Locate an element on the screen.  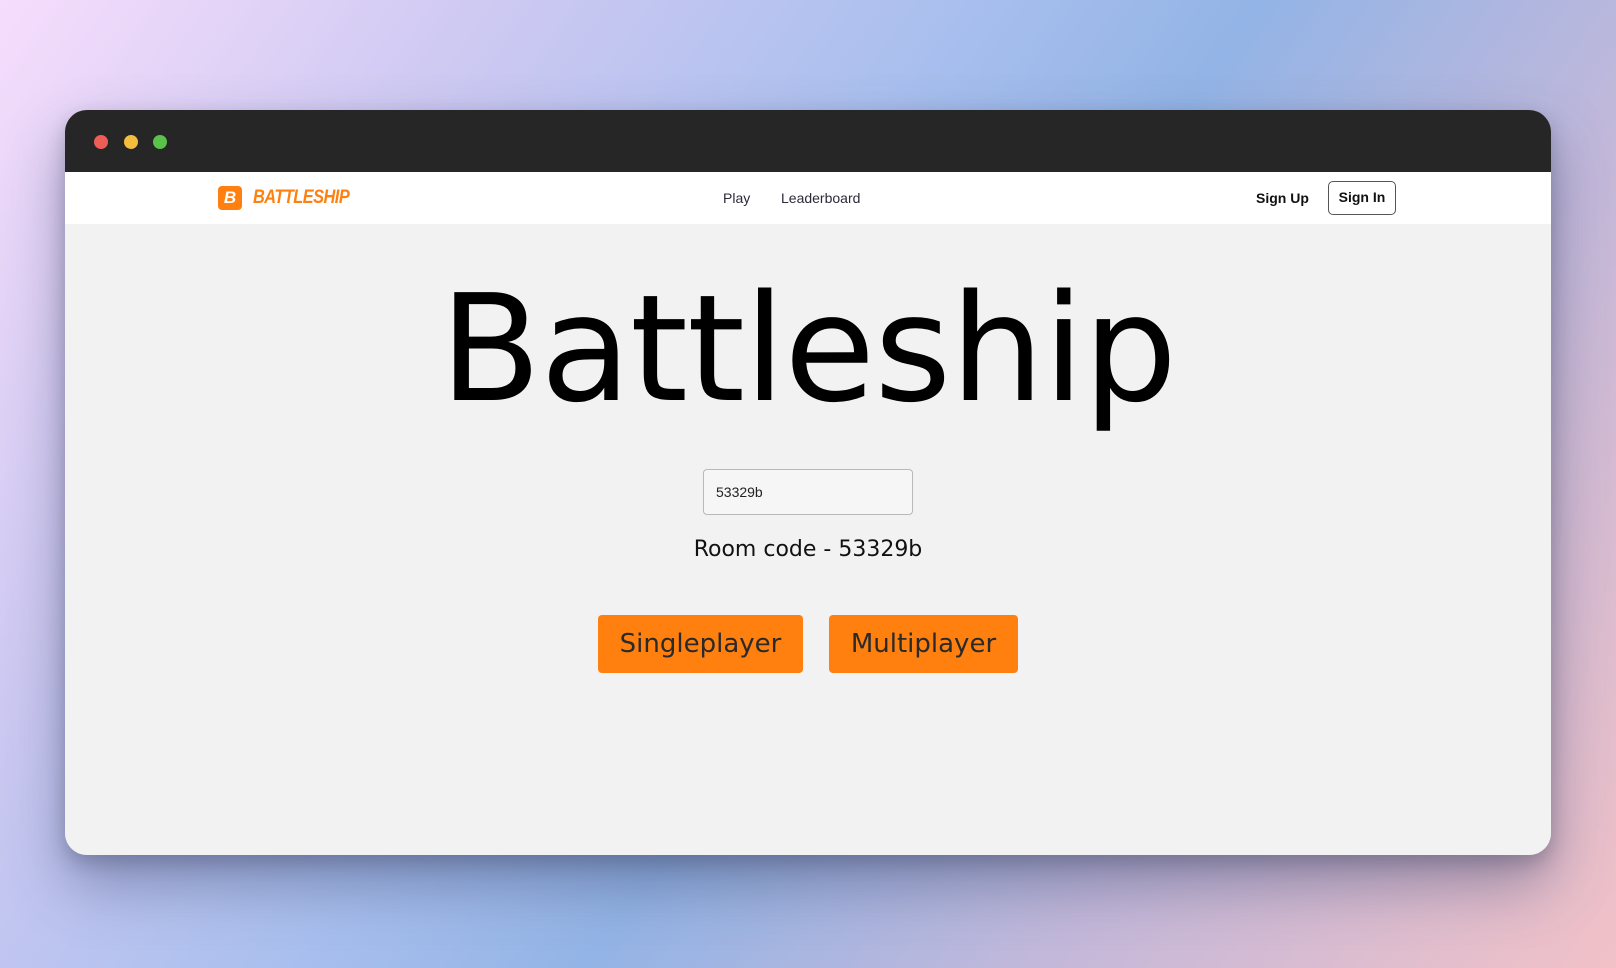
sign-up-link: Sign Up is located at coordinates (1282, 198).